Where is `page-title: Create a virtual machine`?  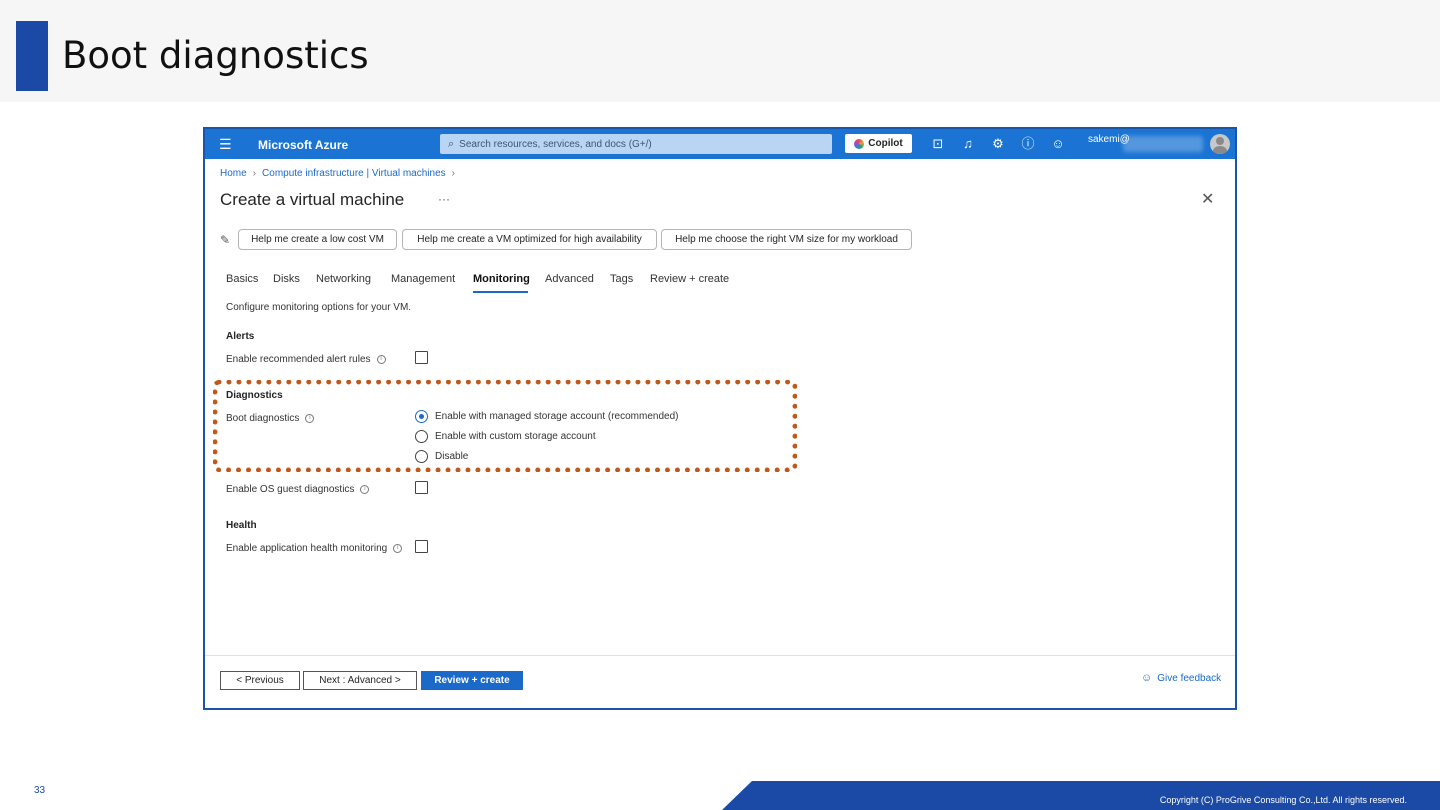
page-title: Create a virtual machine is located at coordinates (312, 199).